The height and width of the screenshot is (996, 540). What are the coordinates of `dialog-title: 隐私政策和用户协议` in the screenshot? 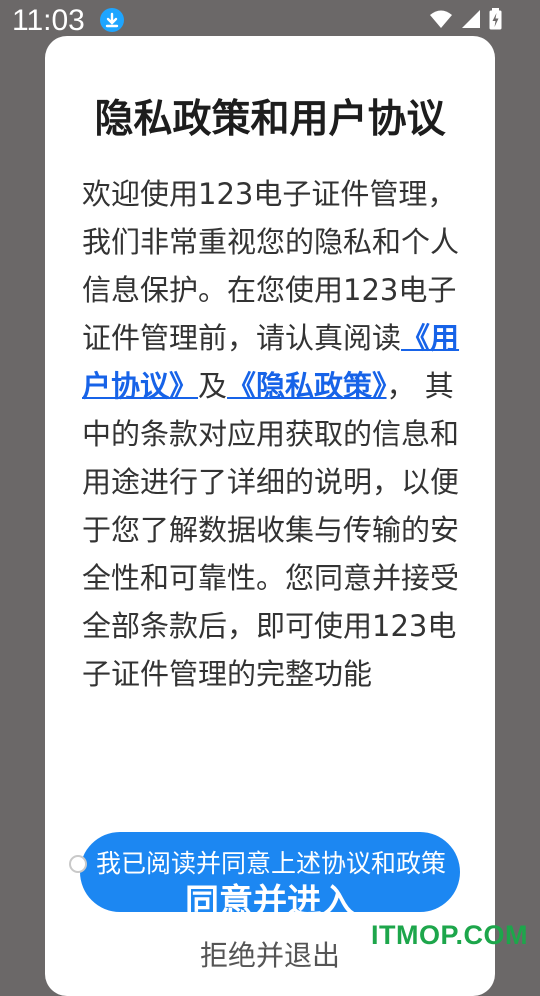 It's located at (270, 119).